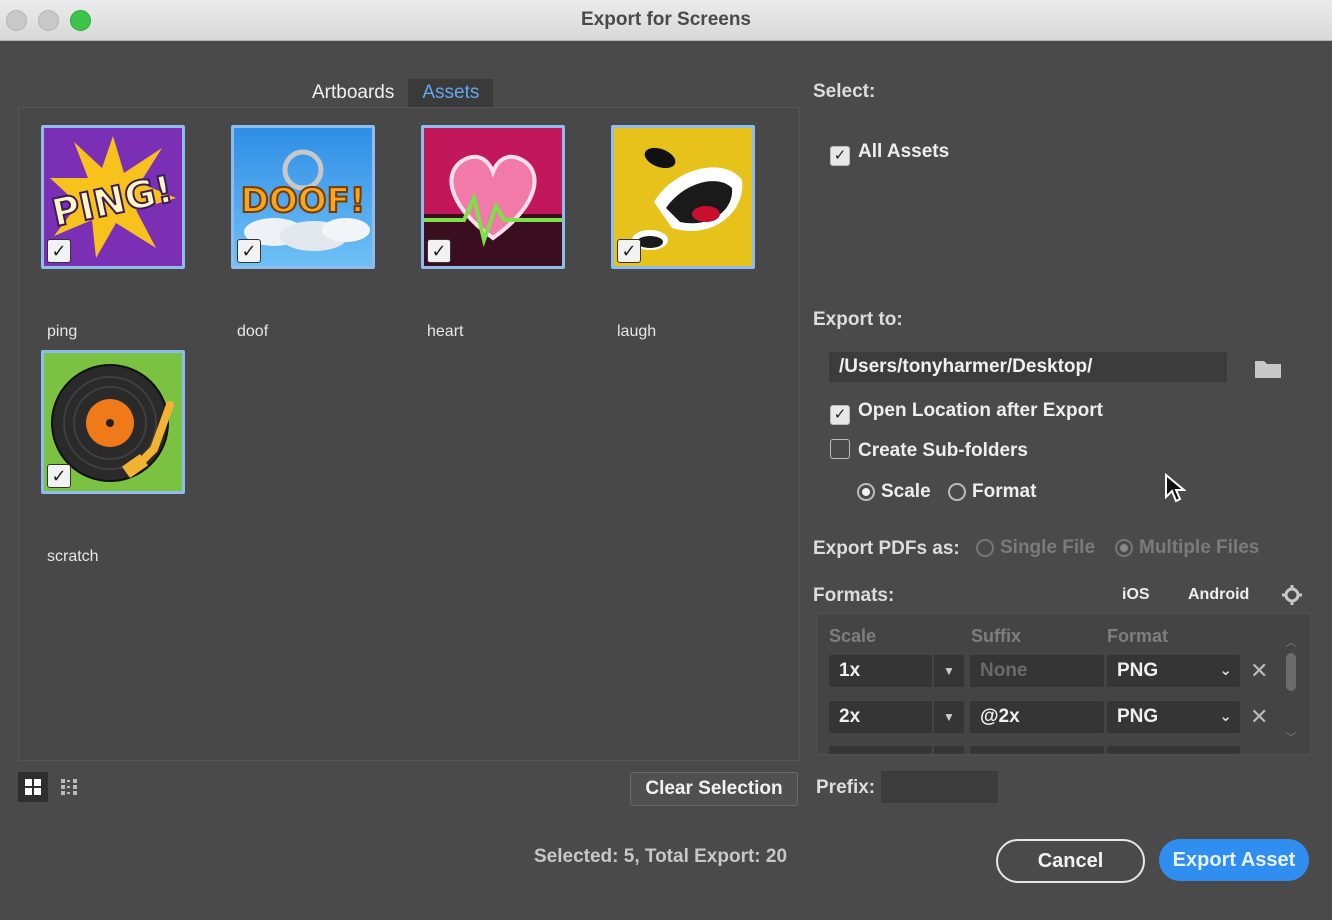  Describe the element at coordinates (73, 556) in the screenshot. I see `asset-label-scratch: scratch` at that location.